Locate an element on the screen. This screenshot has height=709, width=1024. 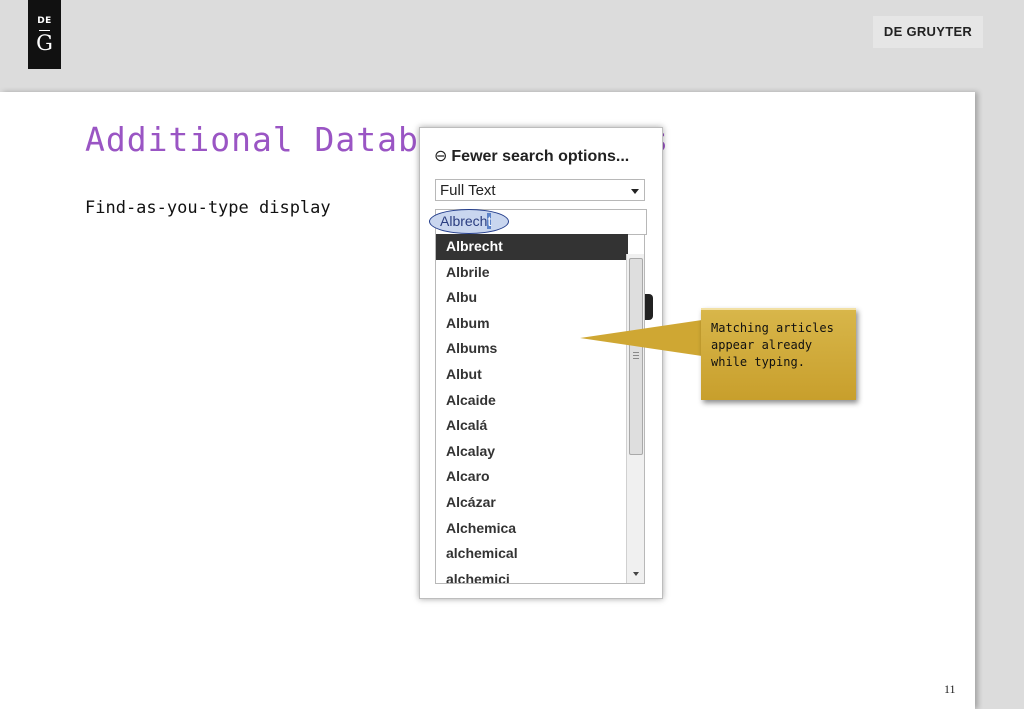
search-input-value: Albrecht is located at coordinates (466, 221).